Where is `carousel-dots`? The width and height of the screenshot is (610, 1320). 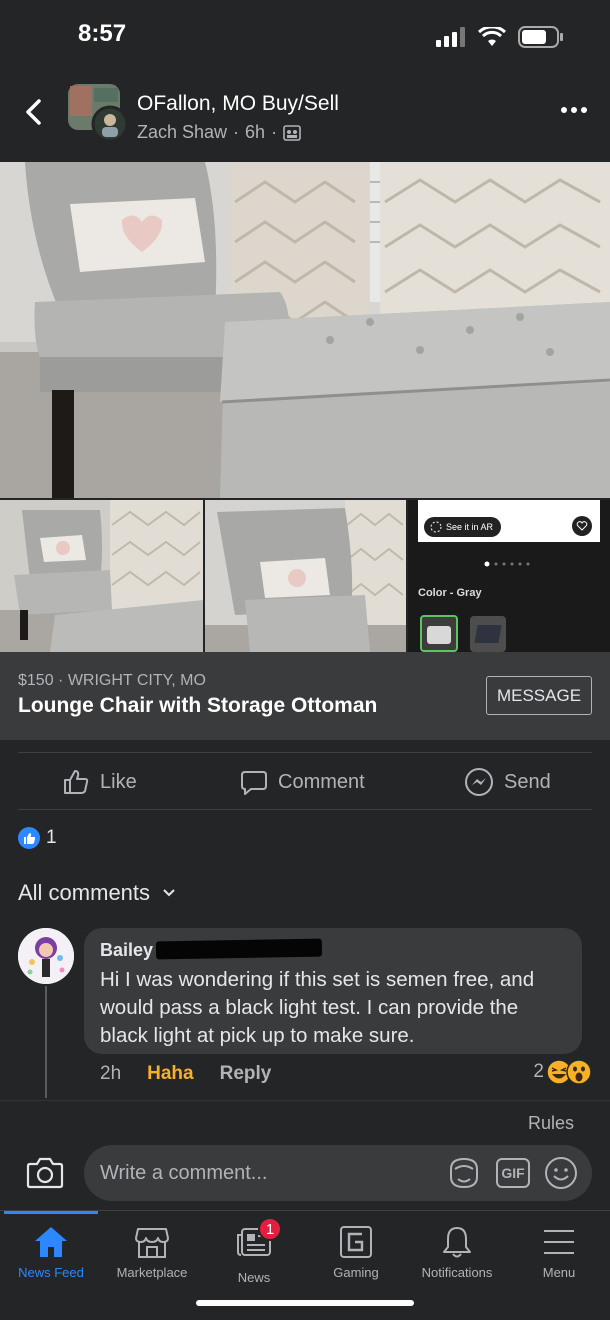 carousel-dots is located at coordinates (507, 564).